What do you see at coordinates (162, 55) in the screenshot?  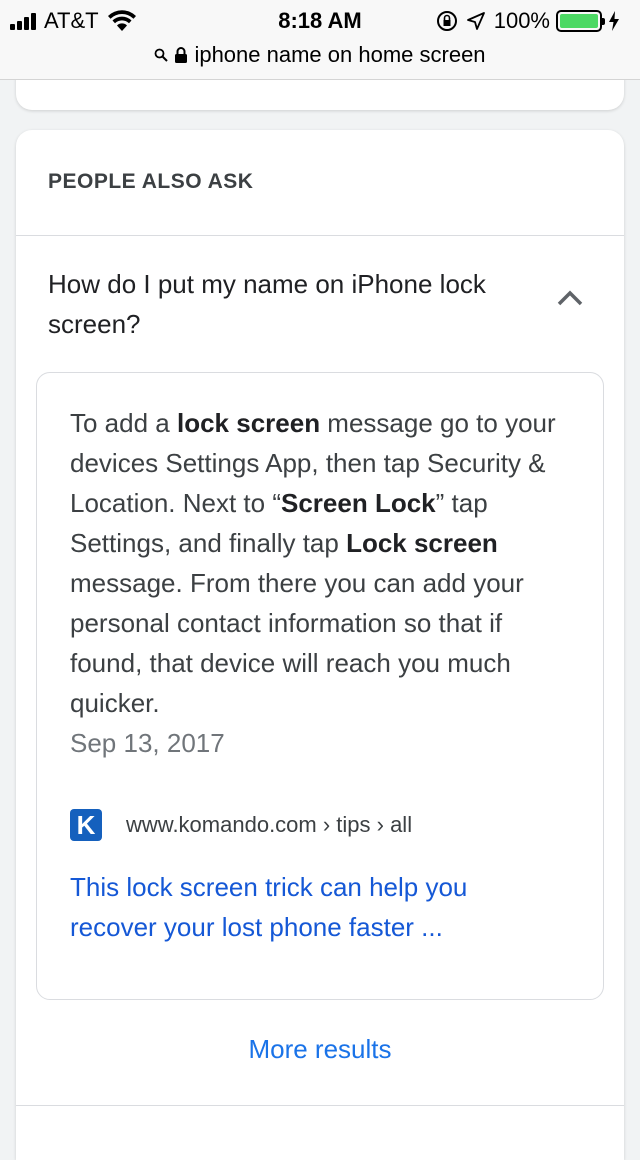 I see `search-icon` at bounding box center [162, 55].